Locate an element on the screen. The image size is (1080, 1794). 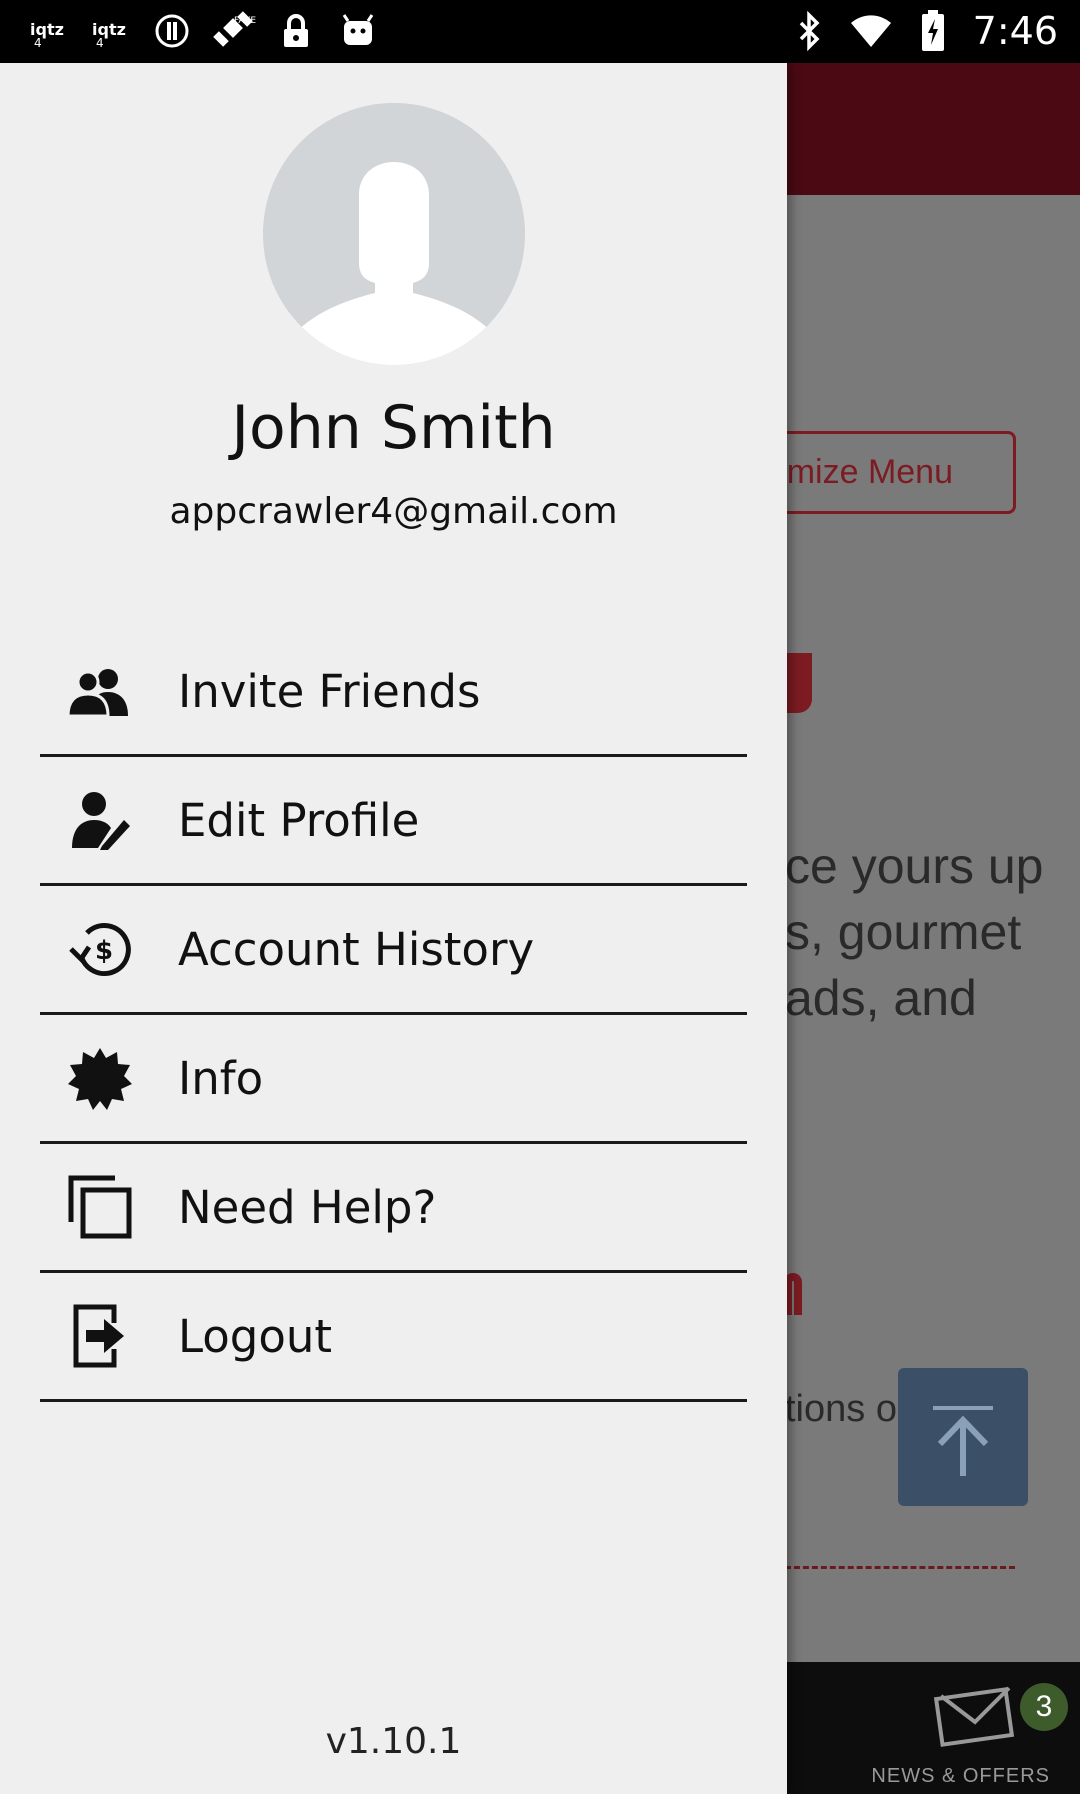
menu-label: Info is located at coordinates (221, 1078).